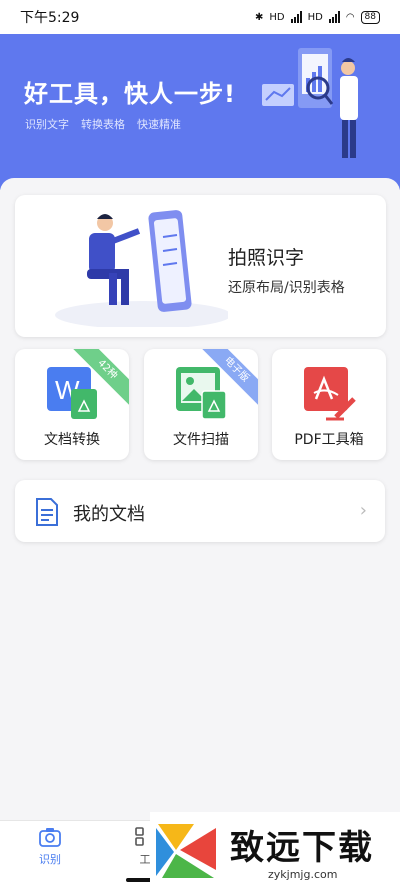 The width and height of the screenshot is (400, 888). I want to click on tab-tools-label: 工, so click(145, 859).